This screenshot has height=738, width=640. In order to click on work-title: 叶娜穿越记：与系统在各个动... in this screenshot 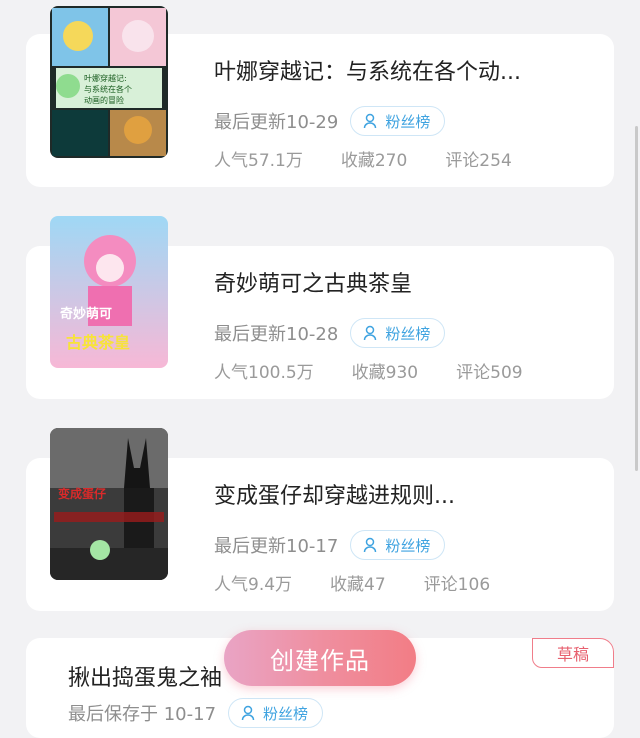, I will do `click(367, 70)`.